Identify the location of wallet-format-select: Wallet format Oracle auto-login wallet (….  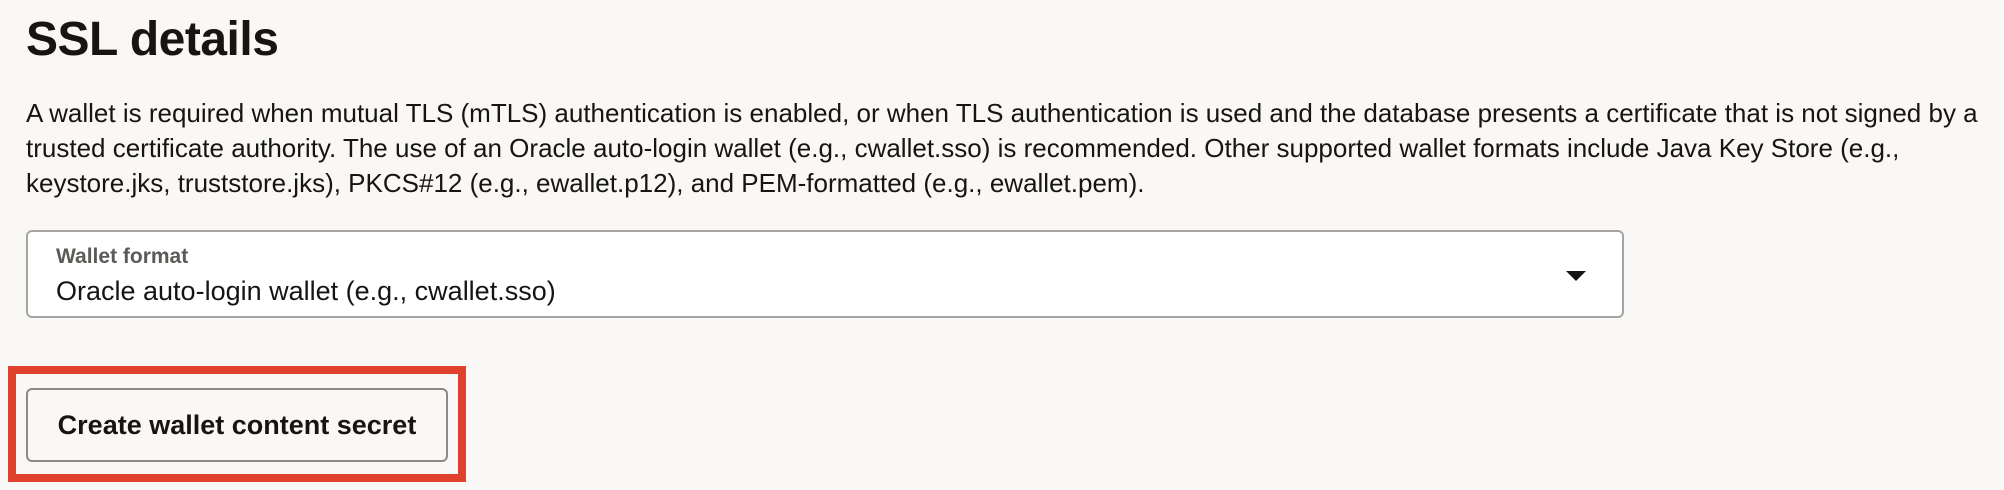
(825, 274).